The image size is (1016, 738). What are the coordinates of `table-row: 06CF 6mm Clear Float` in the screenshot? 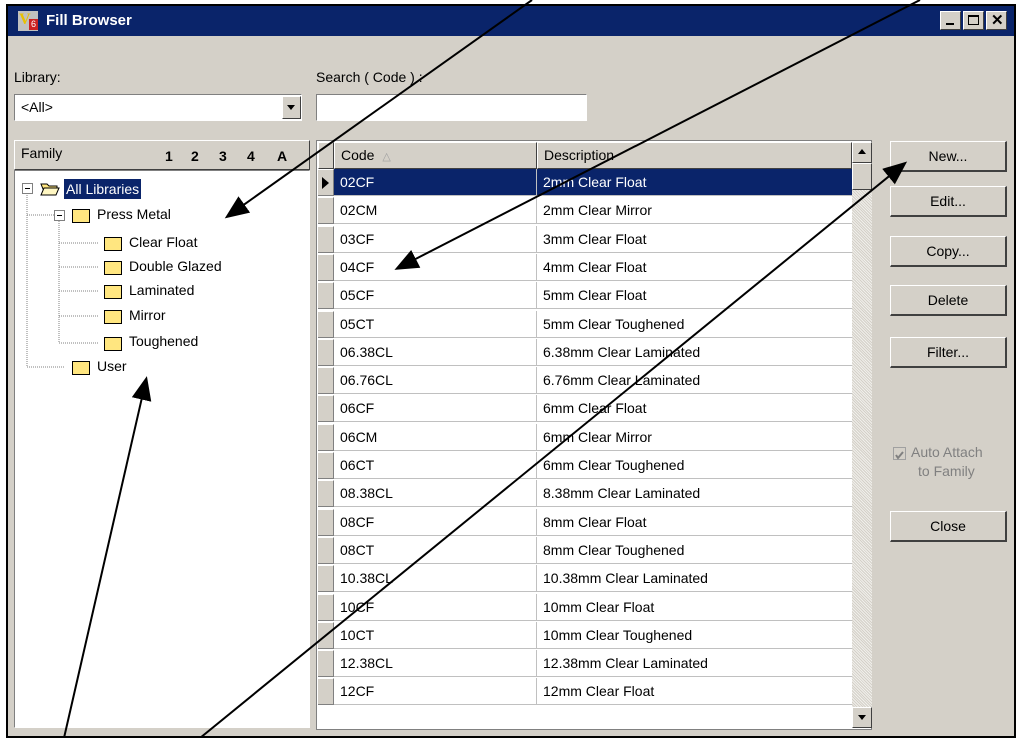 It's located at (585, 409).